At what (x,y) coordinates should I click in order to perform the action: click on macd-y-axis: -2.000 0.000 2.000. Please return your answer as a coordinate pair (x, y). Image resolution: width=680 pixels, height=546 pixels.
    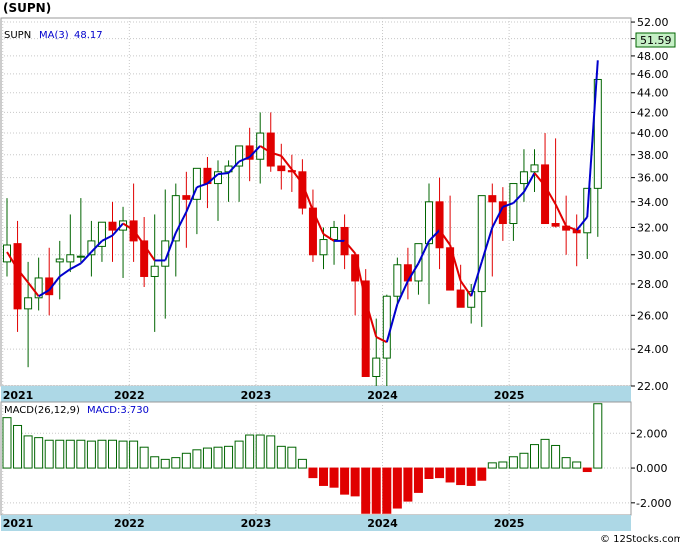
    Looking at the image, I should click on (651, 468).